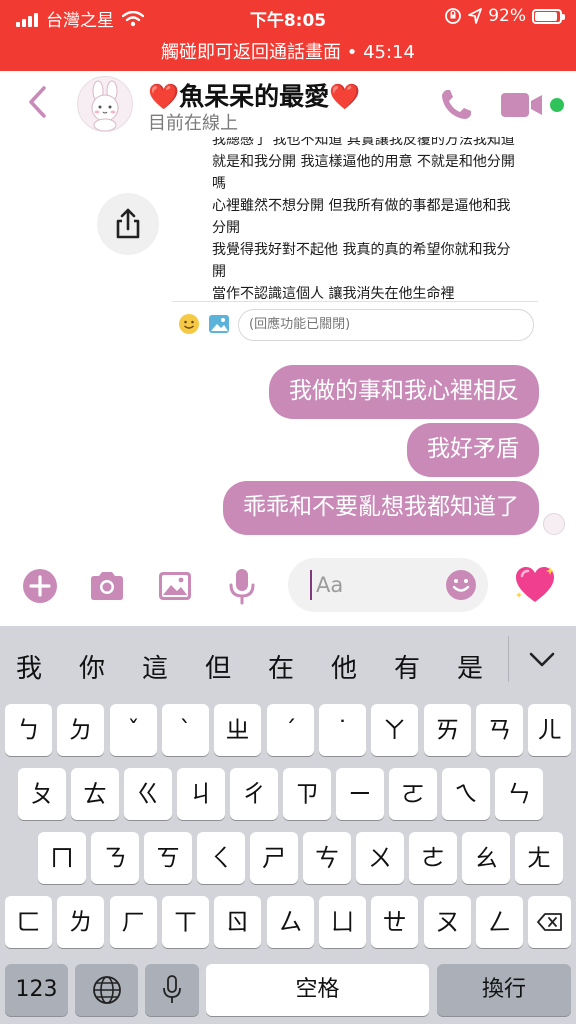  Describe the element at coordinates (342, 730) in the screenshot. I see `keyboard-key: ˙` at that location.